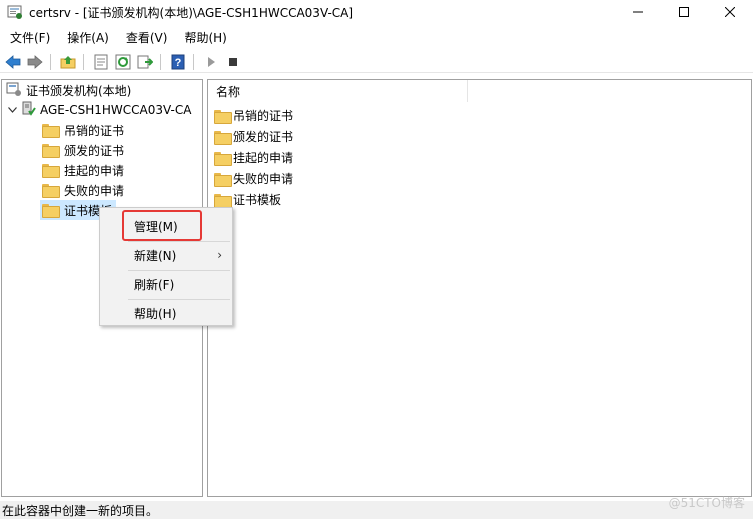 The image size is (753, 519). I want to click on tree-root: 证书颁发机构(本地), so click(68, 90).